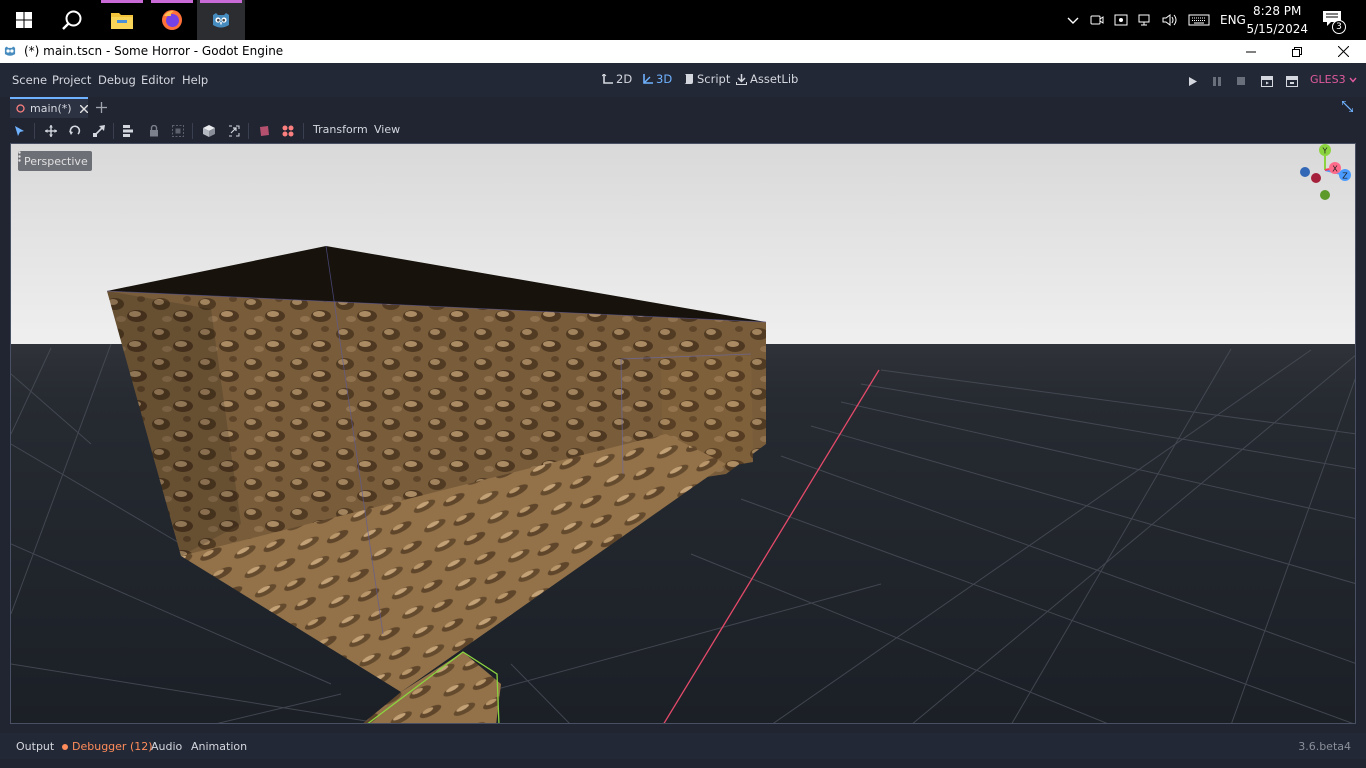 The height and width of the screenshot is (768, 1366). I want to click on scene-tab-main: main(*), so click(49, 107).